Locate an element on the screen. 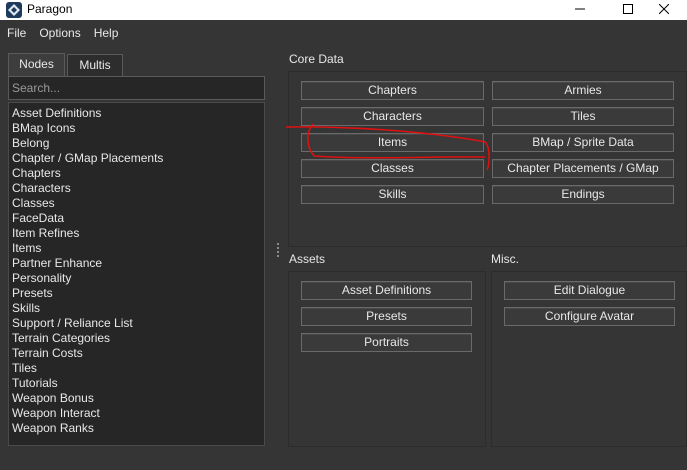 The width and height of the screenshot is (687, 470). classes-button: Classes is located at coordinates (392, 168).